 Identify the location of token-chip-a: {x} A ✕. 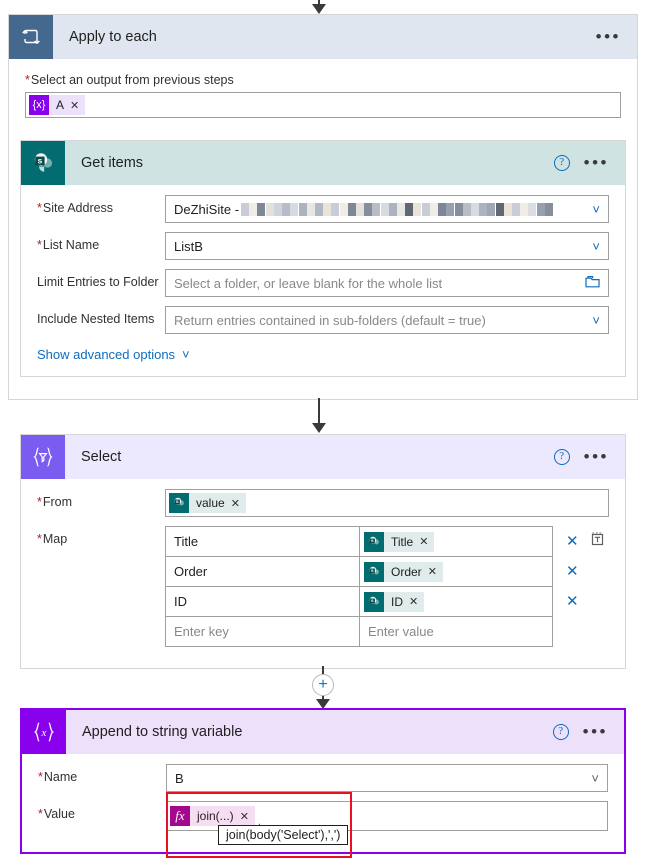
(57, 105).